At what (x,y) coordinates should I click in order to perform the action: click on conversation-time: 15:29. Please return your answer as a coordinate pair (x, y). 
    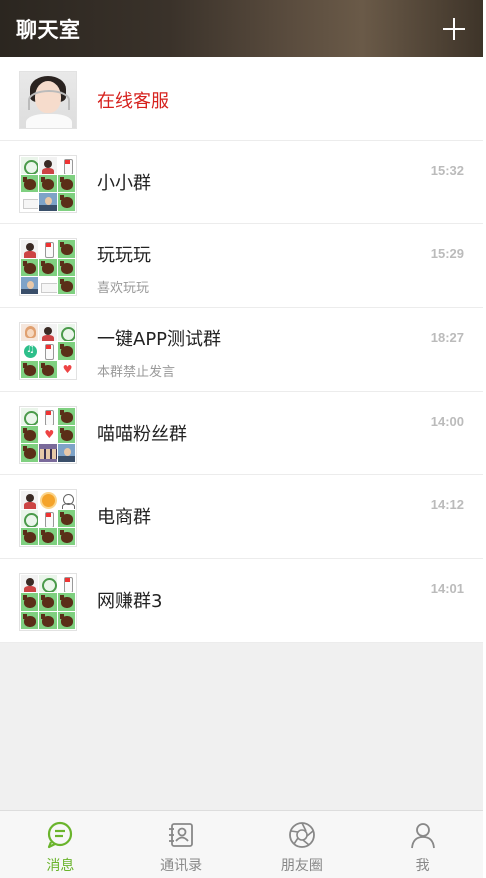
    Looking at the image, I should click on (447, 254).